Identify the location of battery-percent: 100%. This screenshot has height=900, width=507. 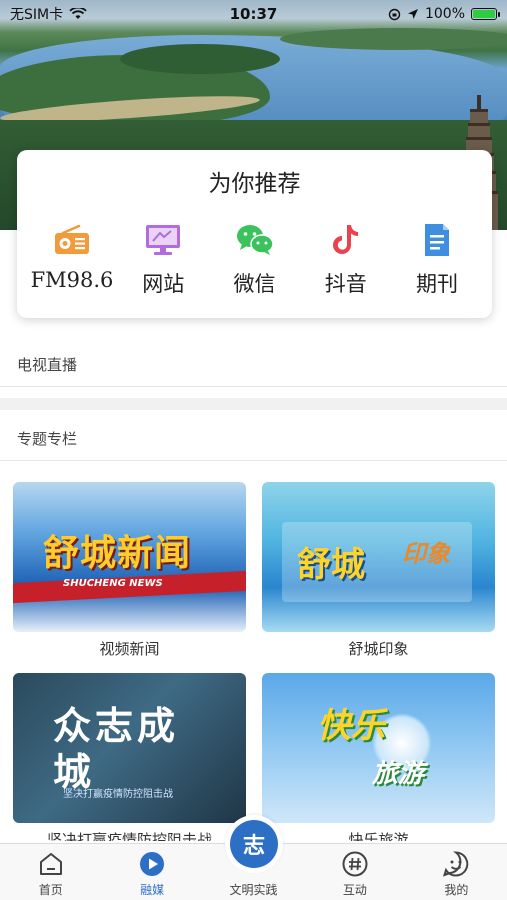
(444, 14).